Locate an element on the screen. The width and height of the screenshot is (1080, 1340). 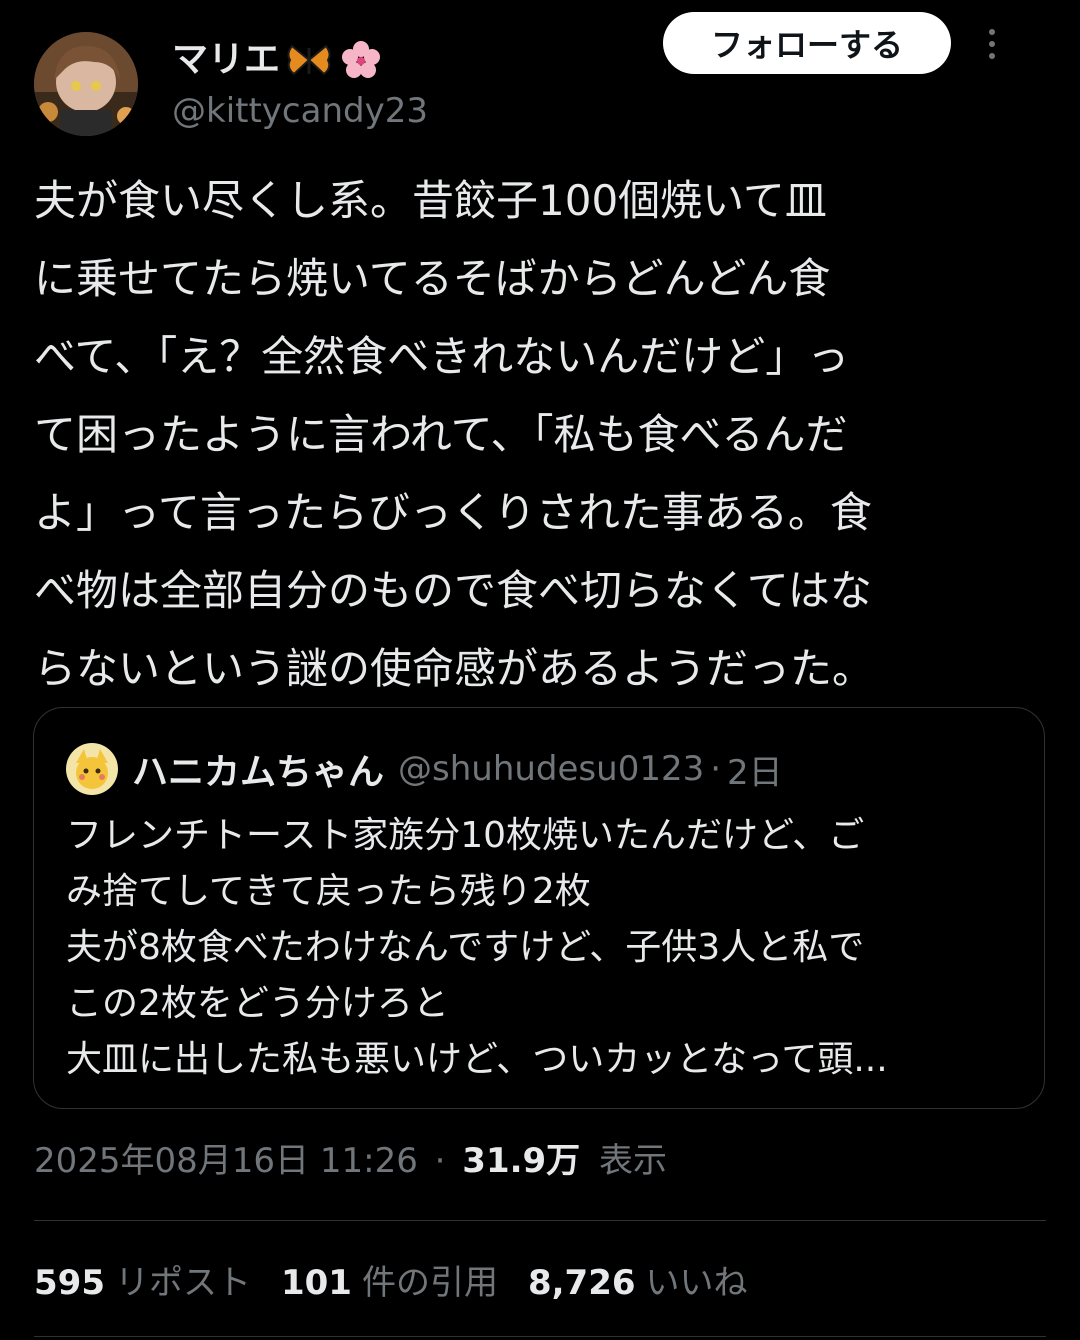
reposts-count: 595 is located at coordinates (69, 1283).